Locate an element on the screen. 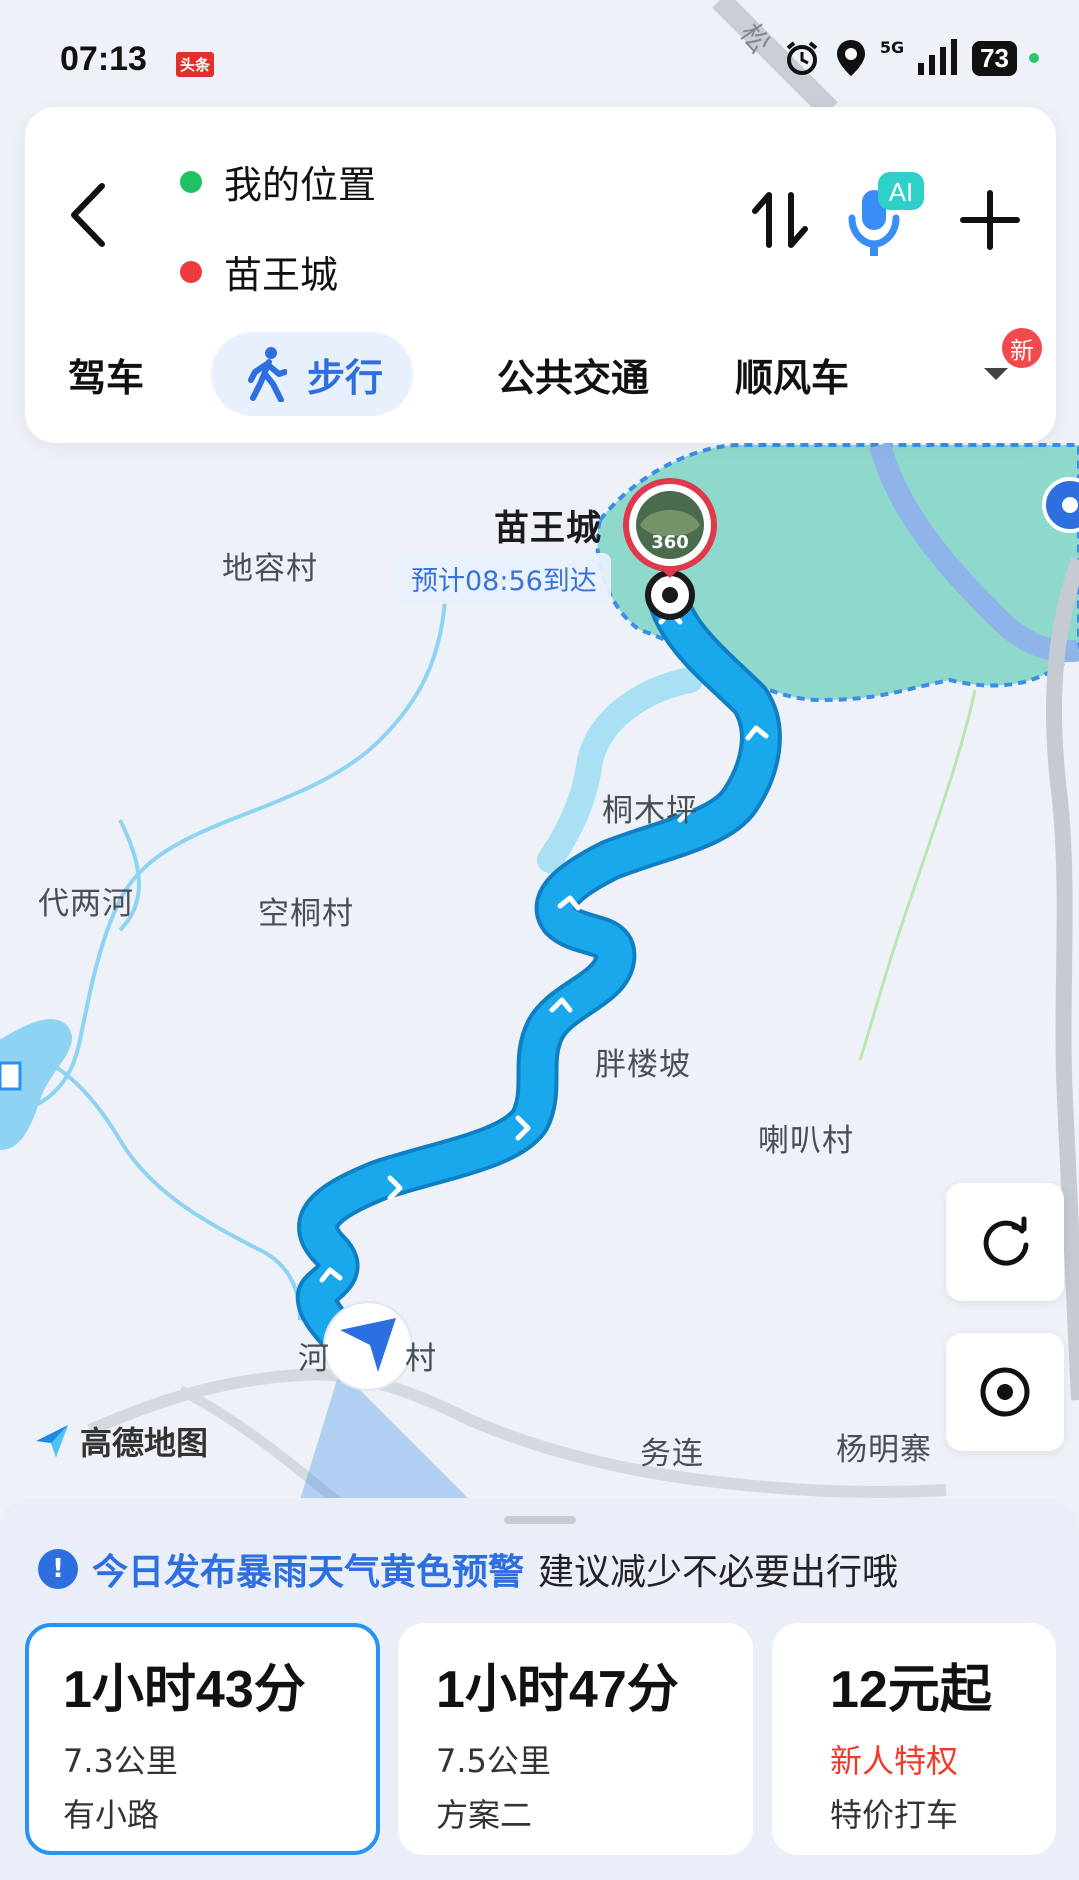 Image resolution: width=1079 pixels, height=1880 pixels. route-distance: 7.3公里 is located at coordinates (120, 1761).